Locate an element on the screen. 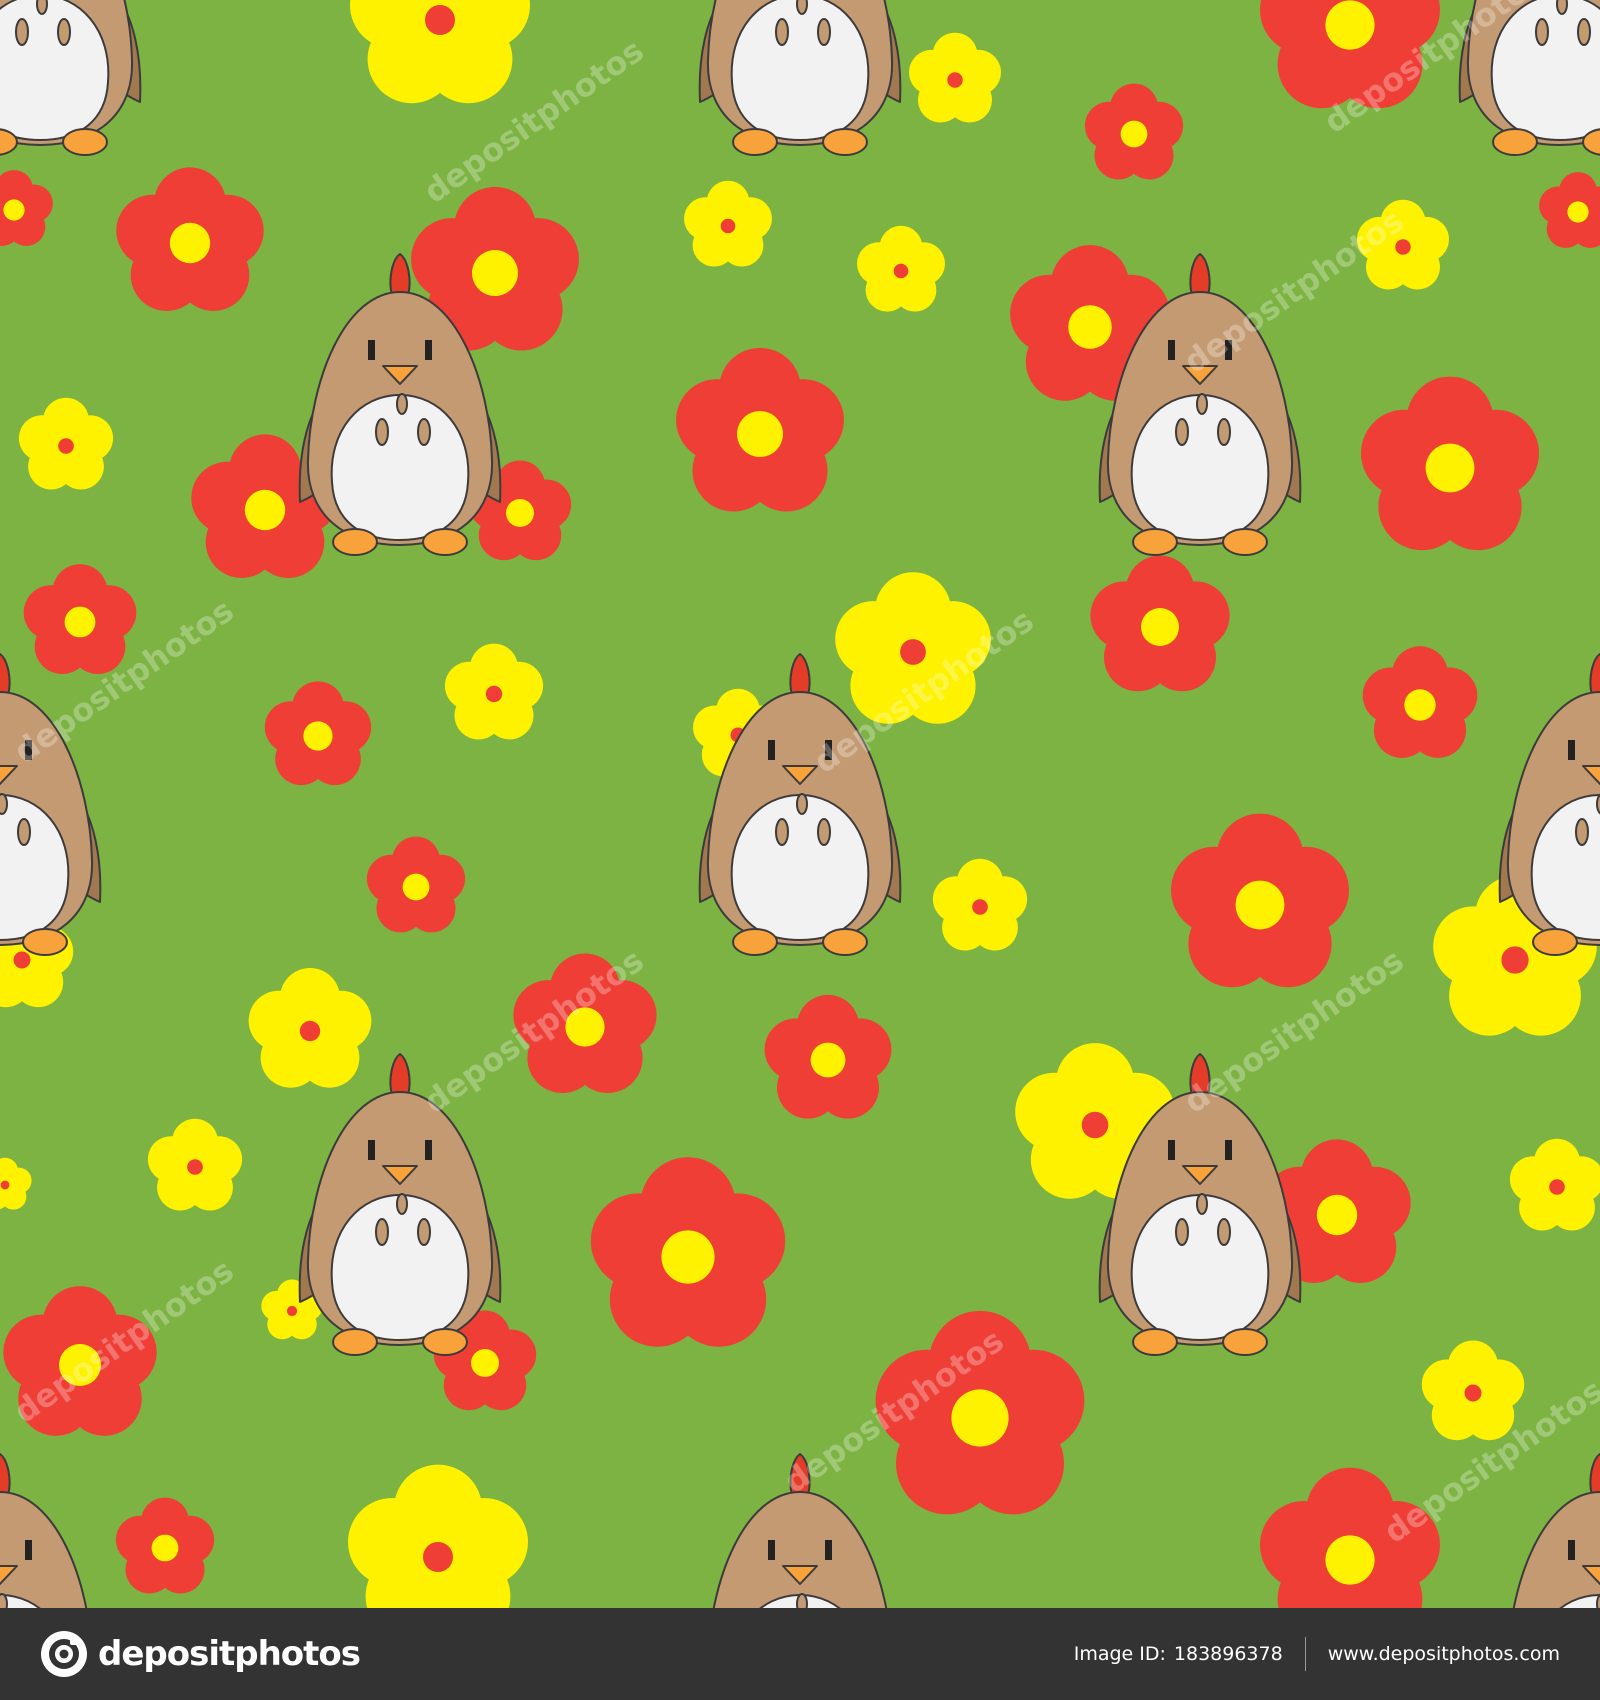  depositphotos-logo-icon is located at coordinates (64, 1654).